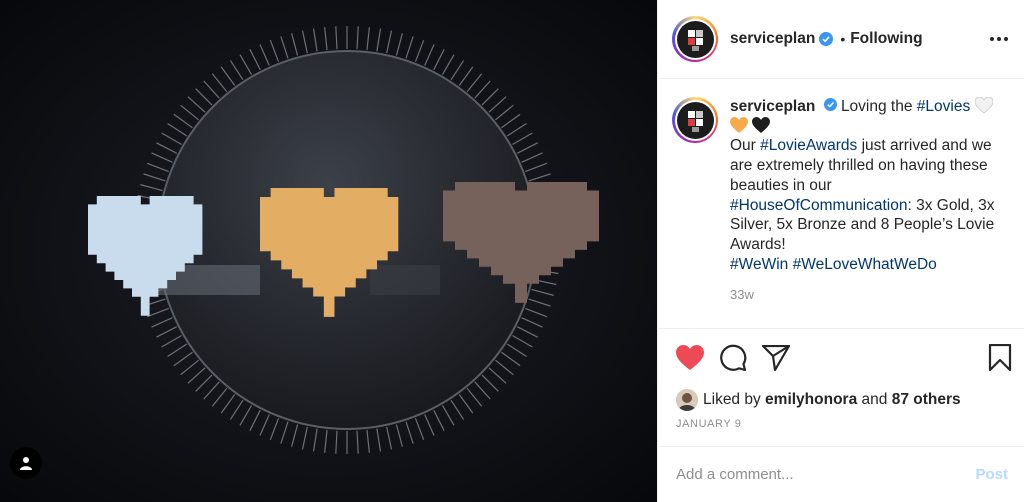 Image resolution: width=1024 pixels, height=502 pixels. I want to click on action-bar, so click(841, 357).